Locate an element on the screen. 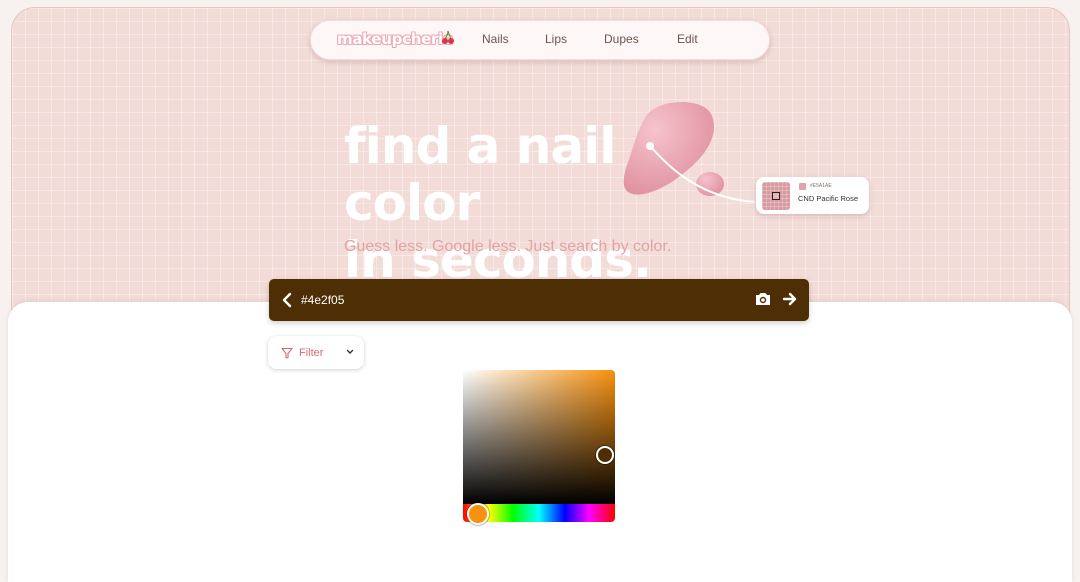 This screenshot has height=582, width=1080. cherry-icon is located at coordinates (448, 37).